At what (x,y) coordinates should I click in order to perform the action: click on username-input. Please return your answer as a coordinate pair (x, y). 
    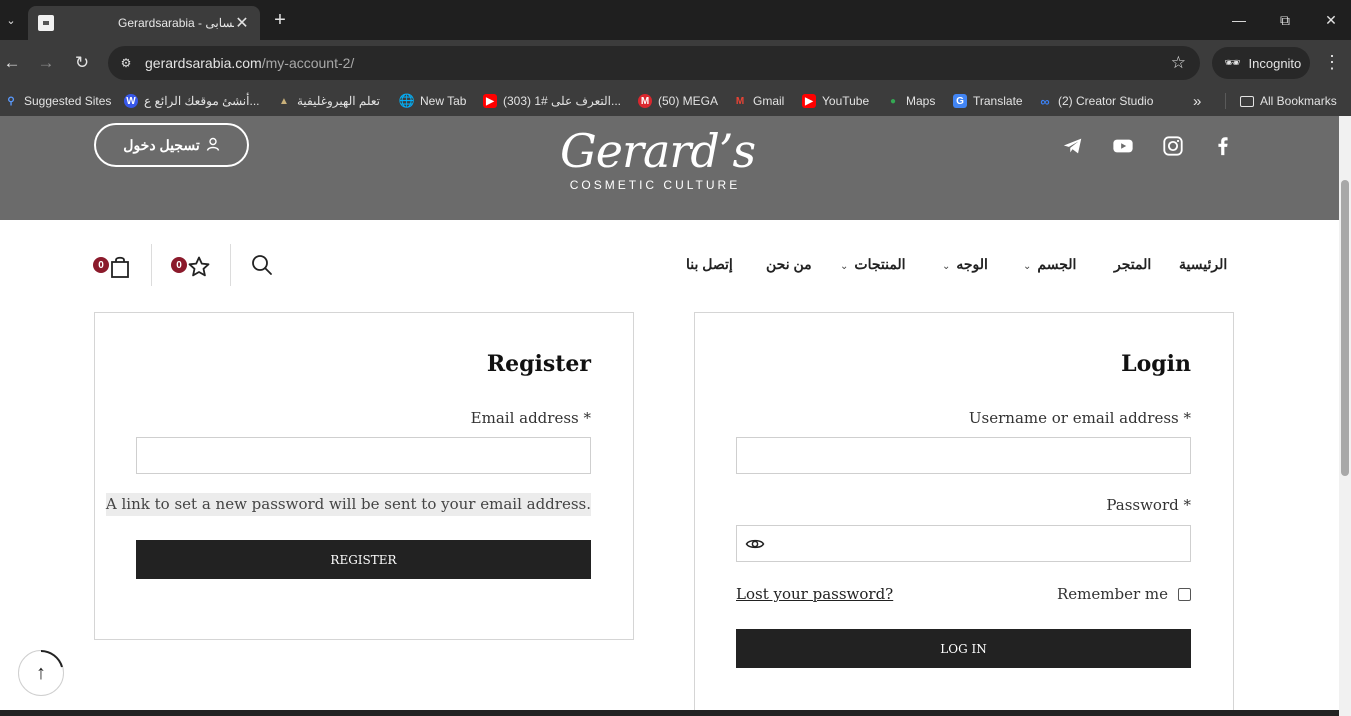
    Looking at the image, I should click on (963, 455).